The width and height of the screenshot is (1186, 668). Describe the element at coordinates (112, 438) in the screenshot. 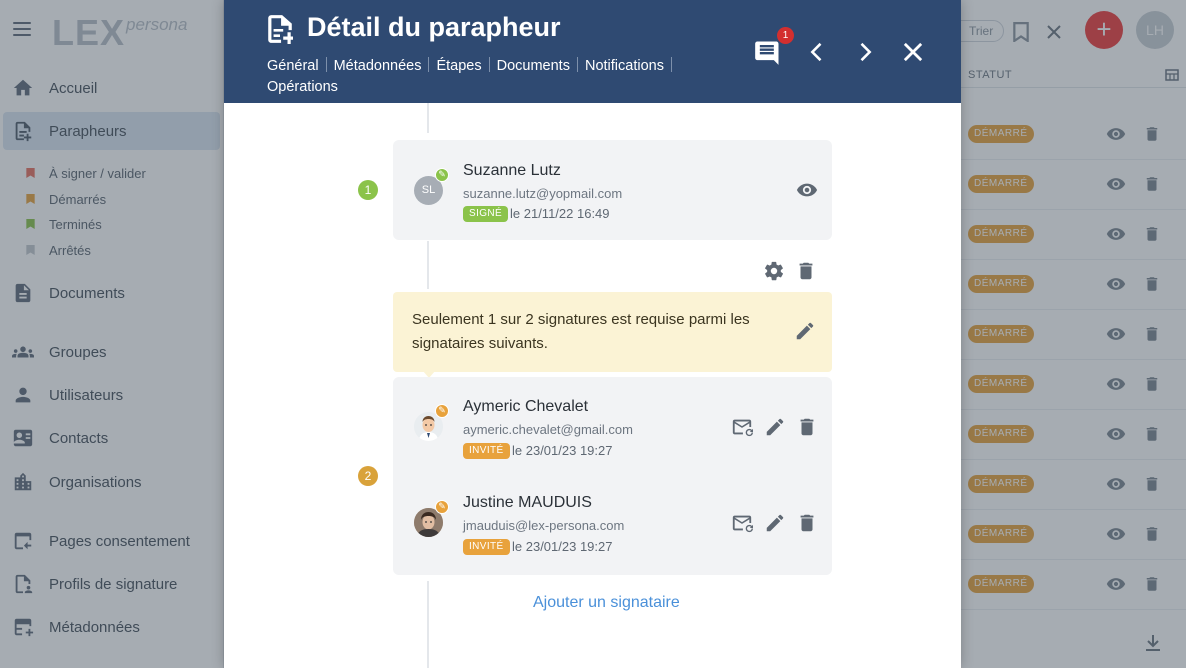

I see `sidebar-item-contacts: Contacts` at that location.